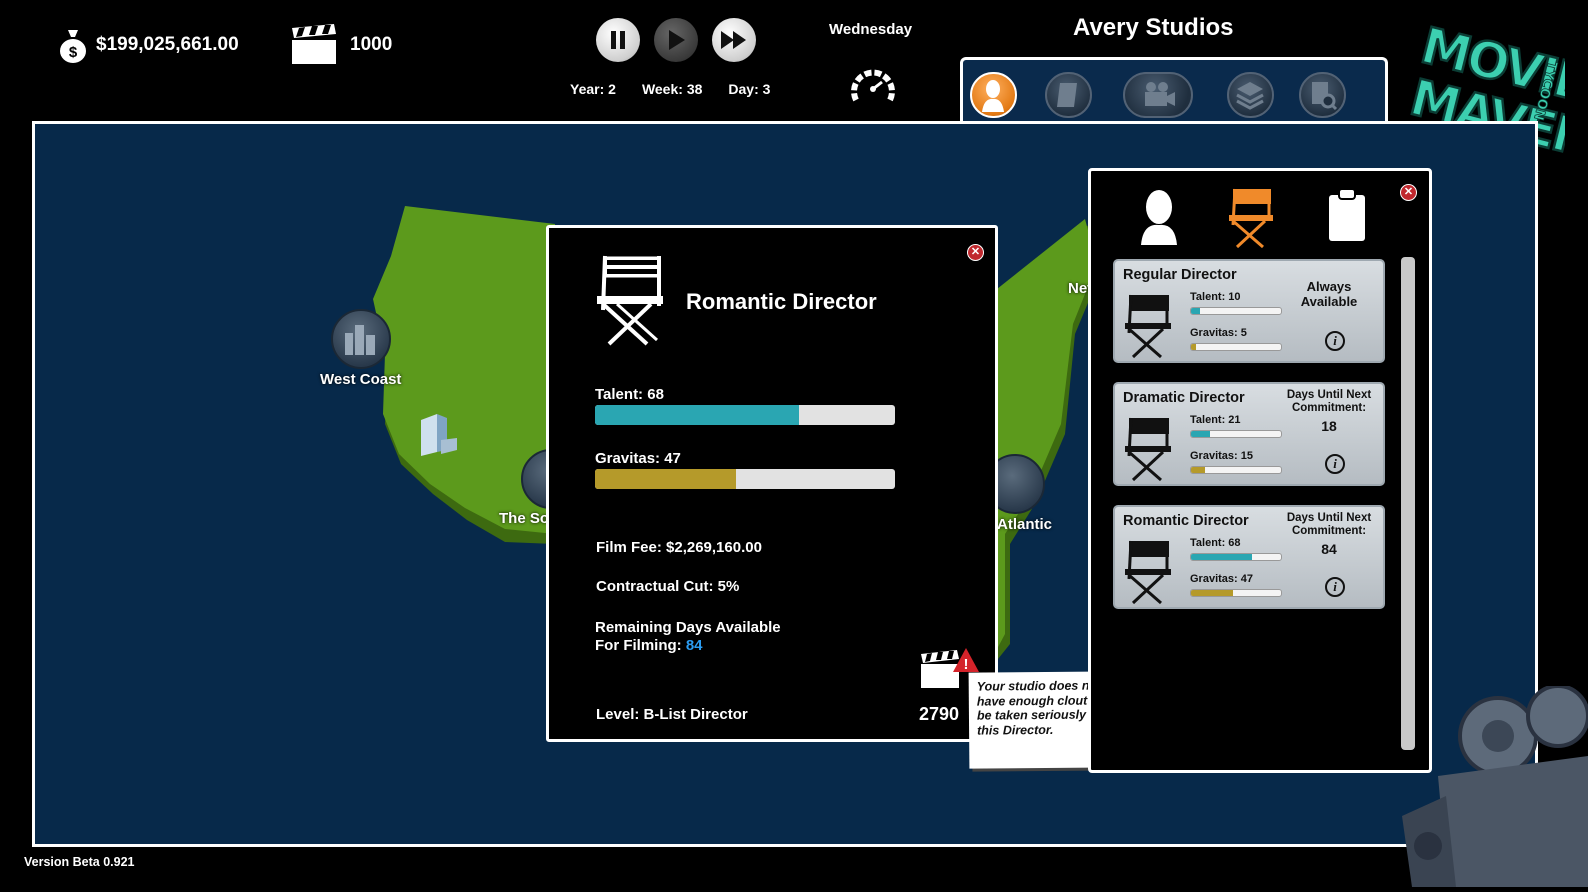  I want to click on talent-label: Talent: 68, so click(629, 394).